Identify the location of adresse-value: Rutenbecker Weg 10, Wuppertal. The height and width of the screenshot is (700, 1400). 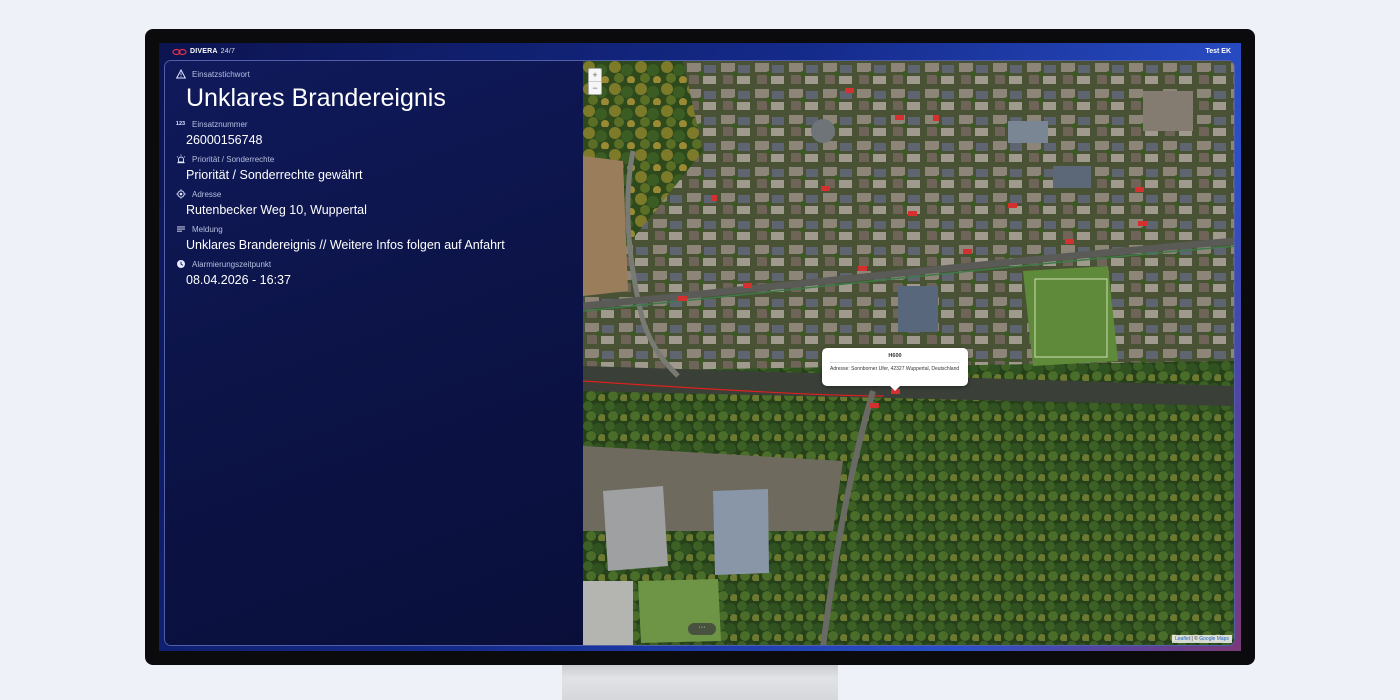
(276, 210).